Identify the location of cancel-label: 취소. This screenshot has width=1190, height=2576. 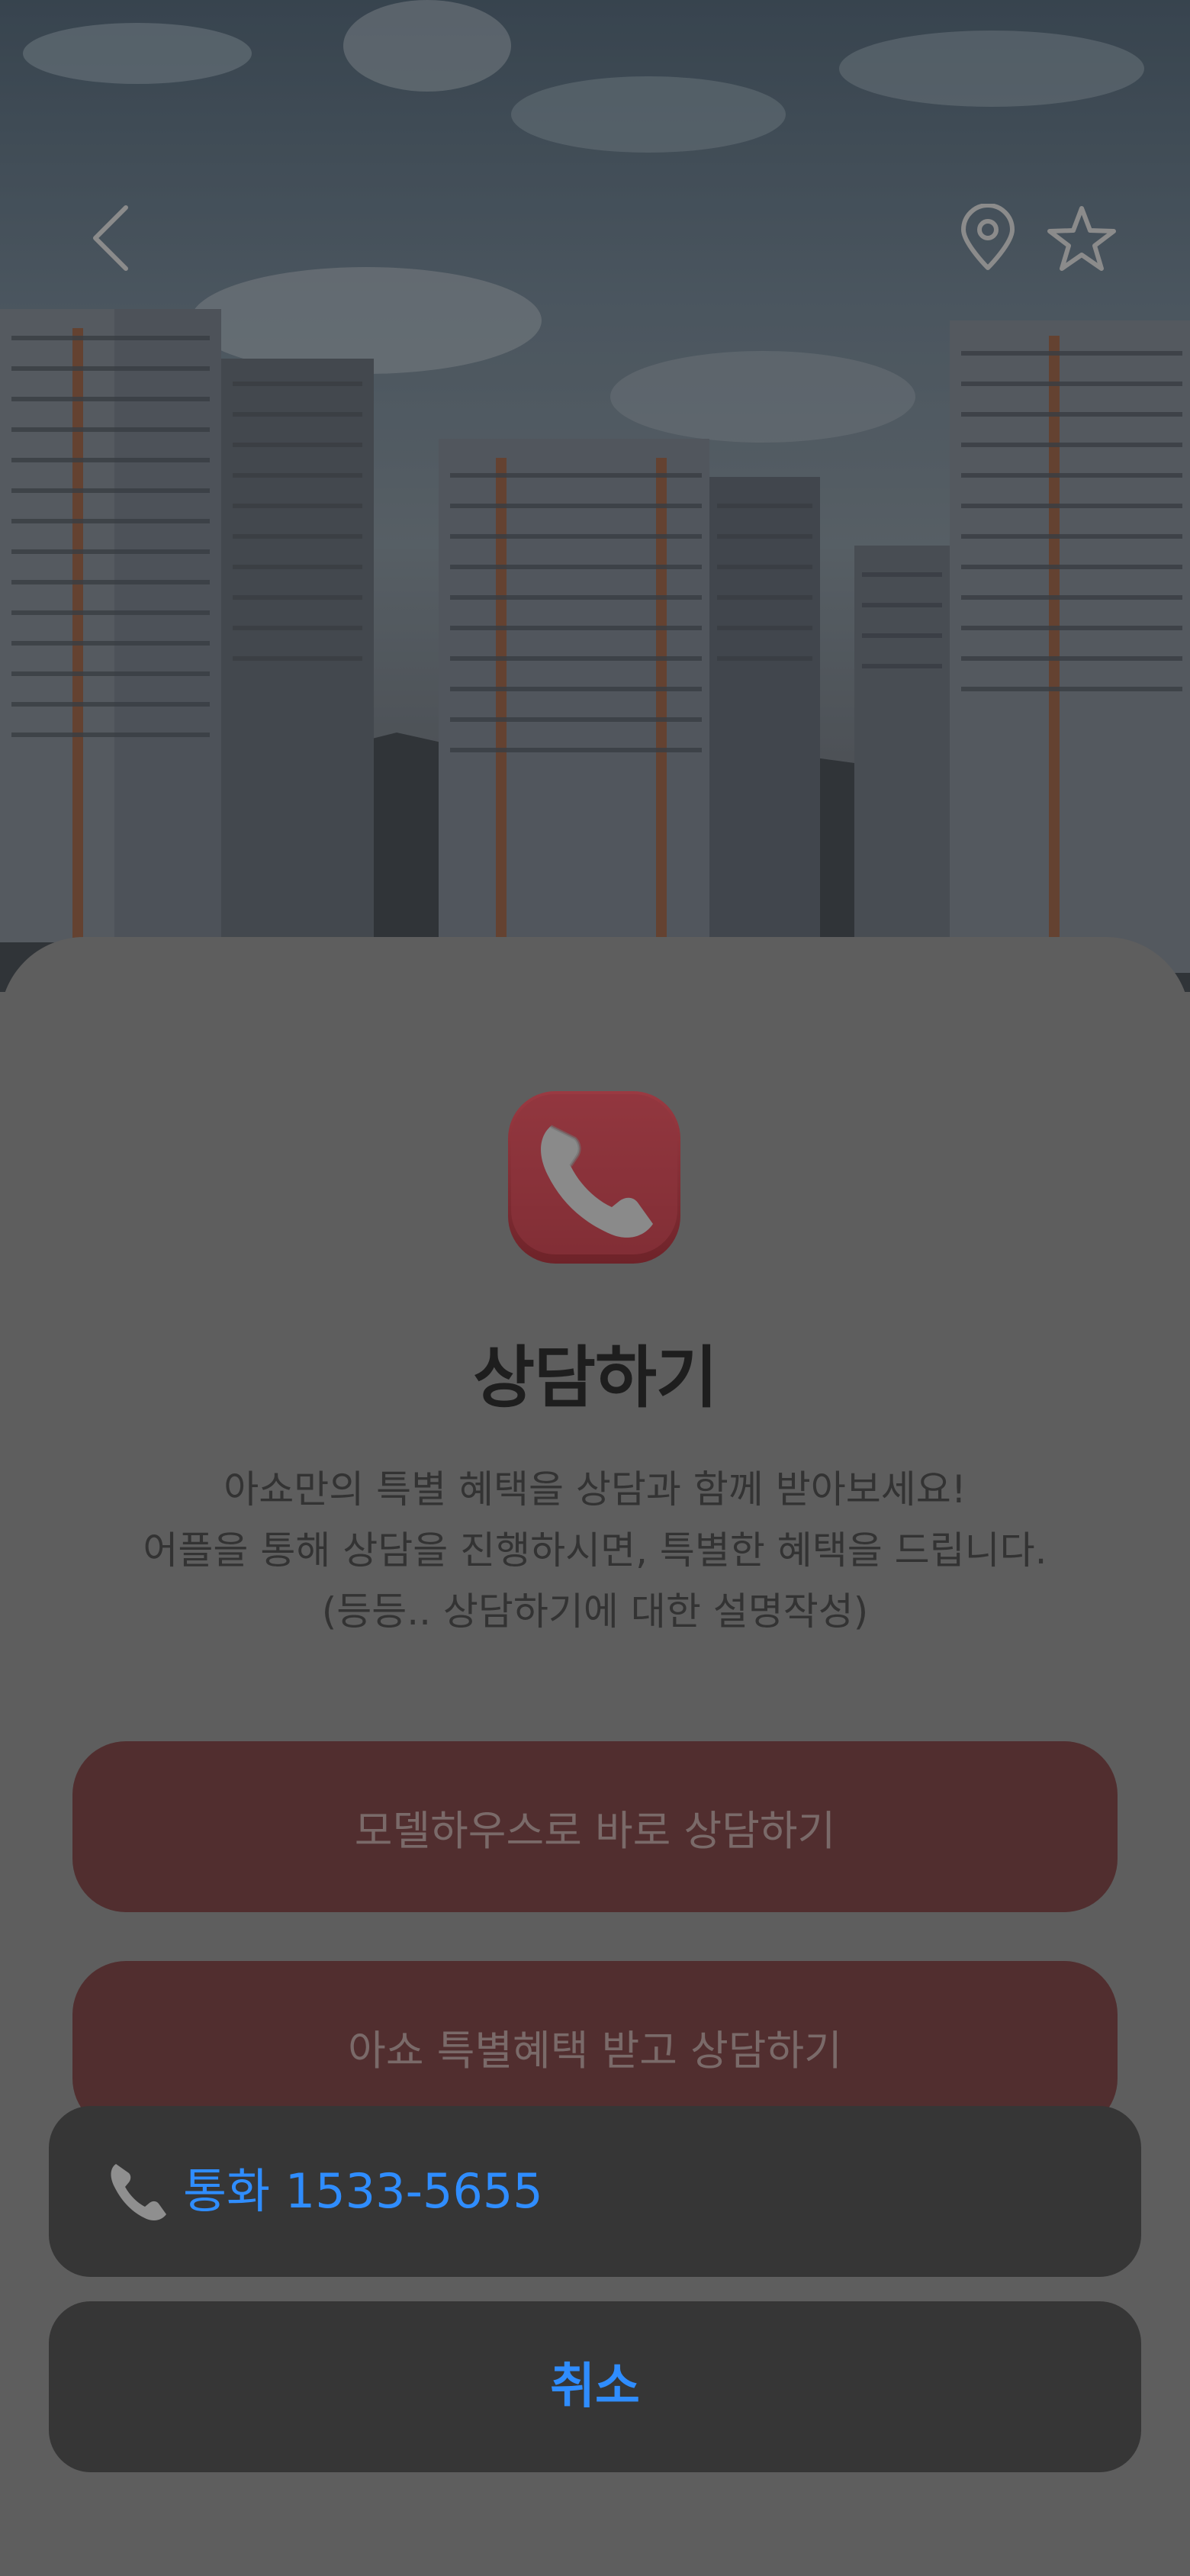
(595, 2387).